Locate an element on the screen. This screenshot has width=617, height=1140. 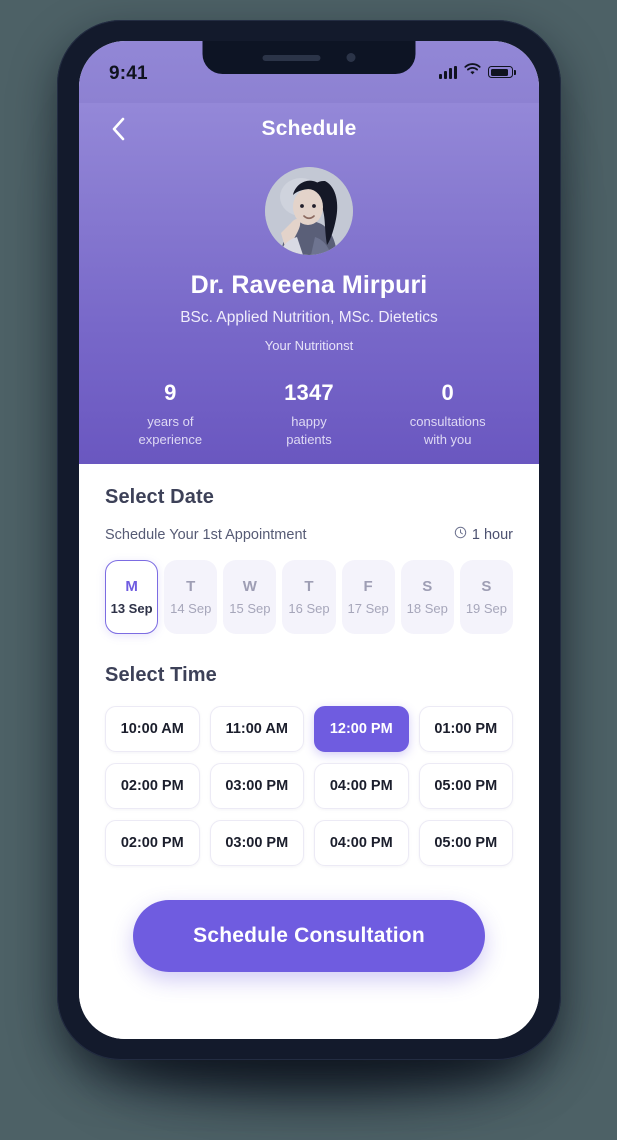
stat-label: happy patients is located at coordinates (309, 430).